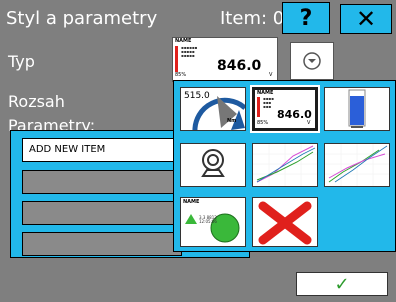 This screenshot has width=396, height=302. I want to click on list-item-add-new: ADD NEW ITEM, so click(102, 150).